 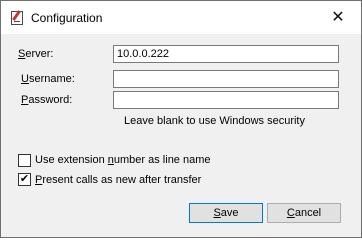 What do you see at coordinates (48, 79) in the screenshot?
I see `username-label: Username:` at bounding box center [48, 79].